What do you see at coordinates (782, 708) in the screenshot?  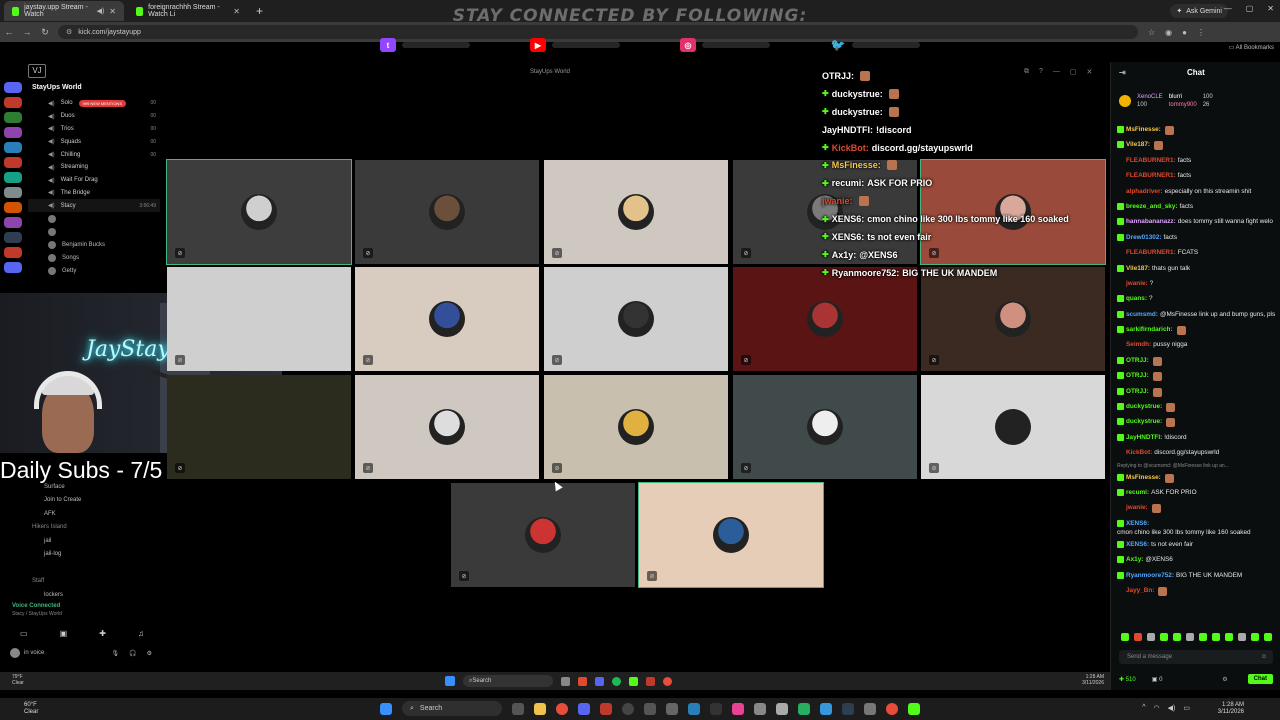 I see `settings-icon` at bounding box center [782, 708].